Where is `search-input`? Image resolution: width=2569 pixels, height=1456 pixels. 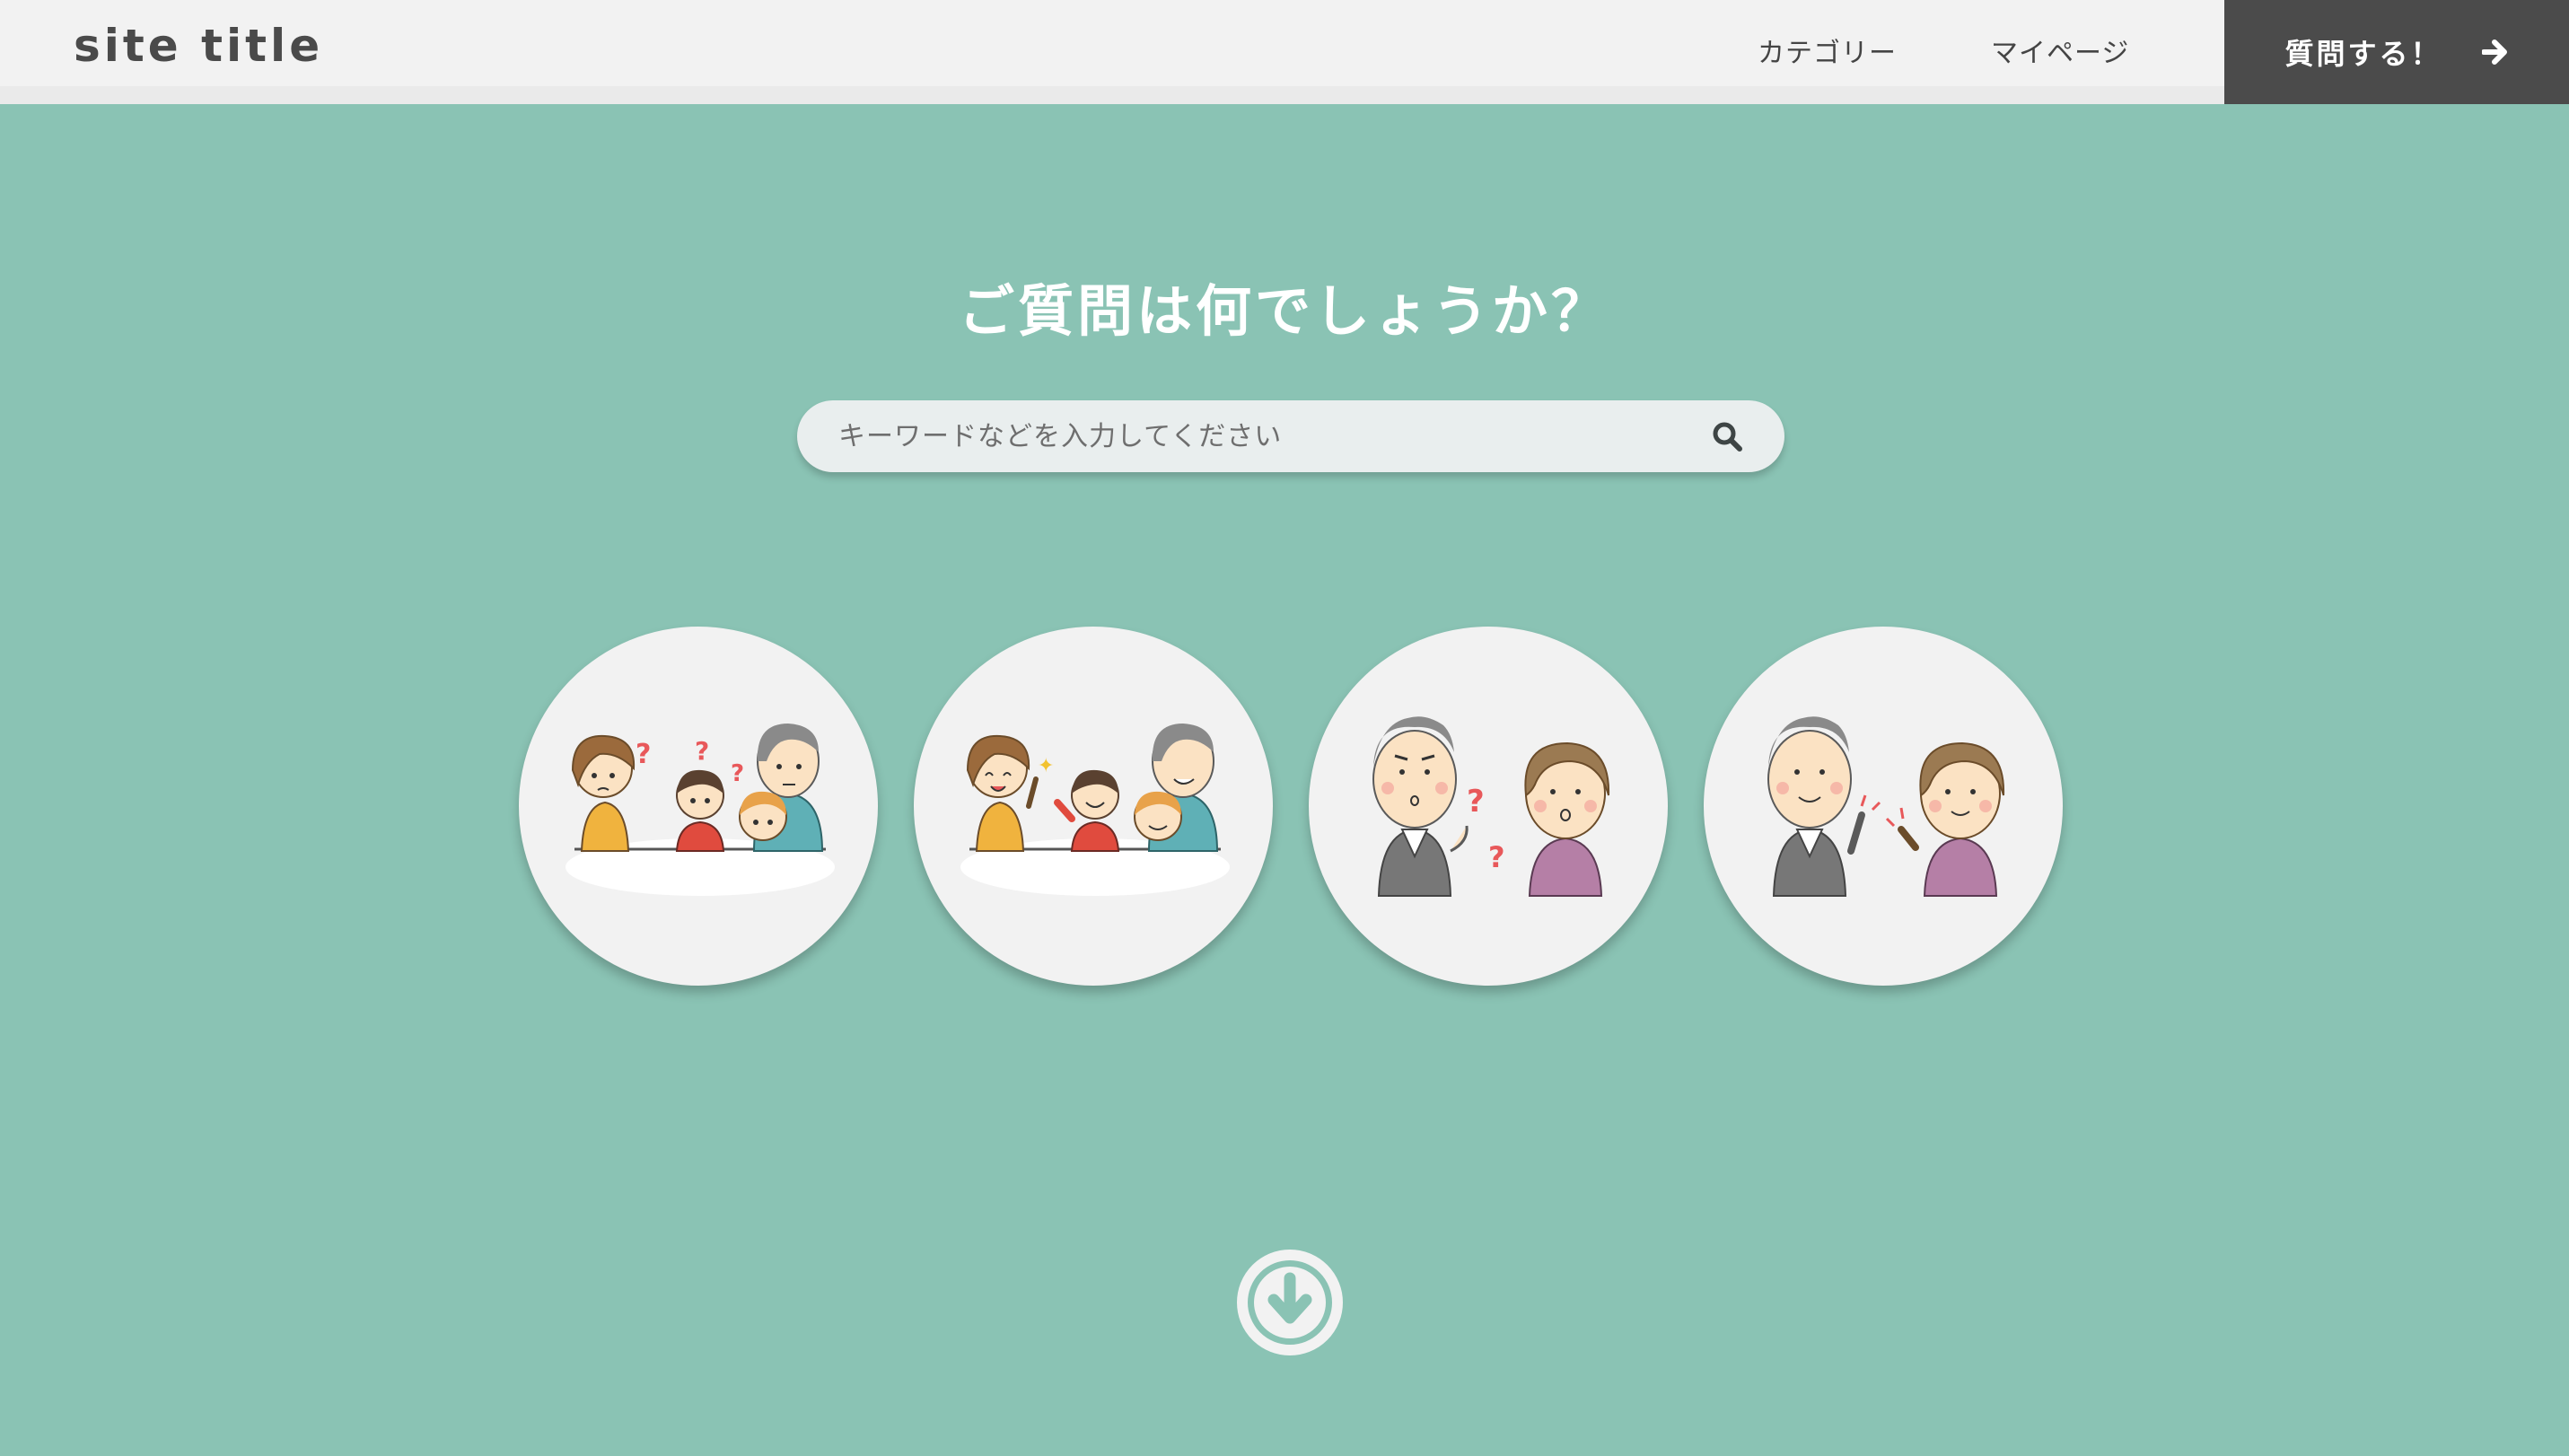
search-input is located at coordinates (1251, 436).